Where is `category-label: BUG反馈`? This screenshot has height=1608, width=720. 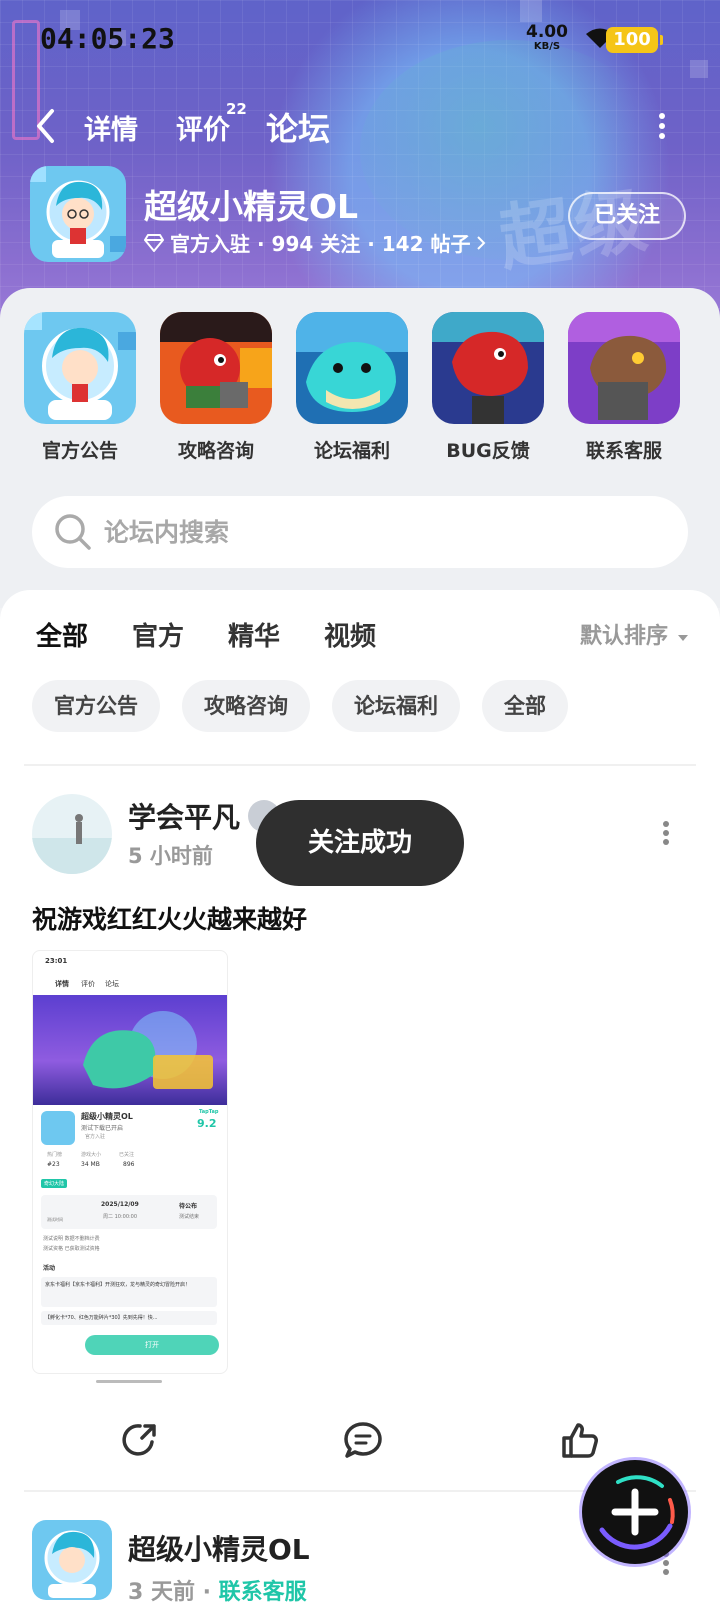 category-label: BUG反馈 is located at coordinates (488, 451).